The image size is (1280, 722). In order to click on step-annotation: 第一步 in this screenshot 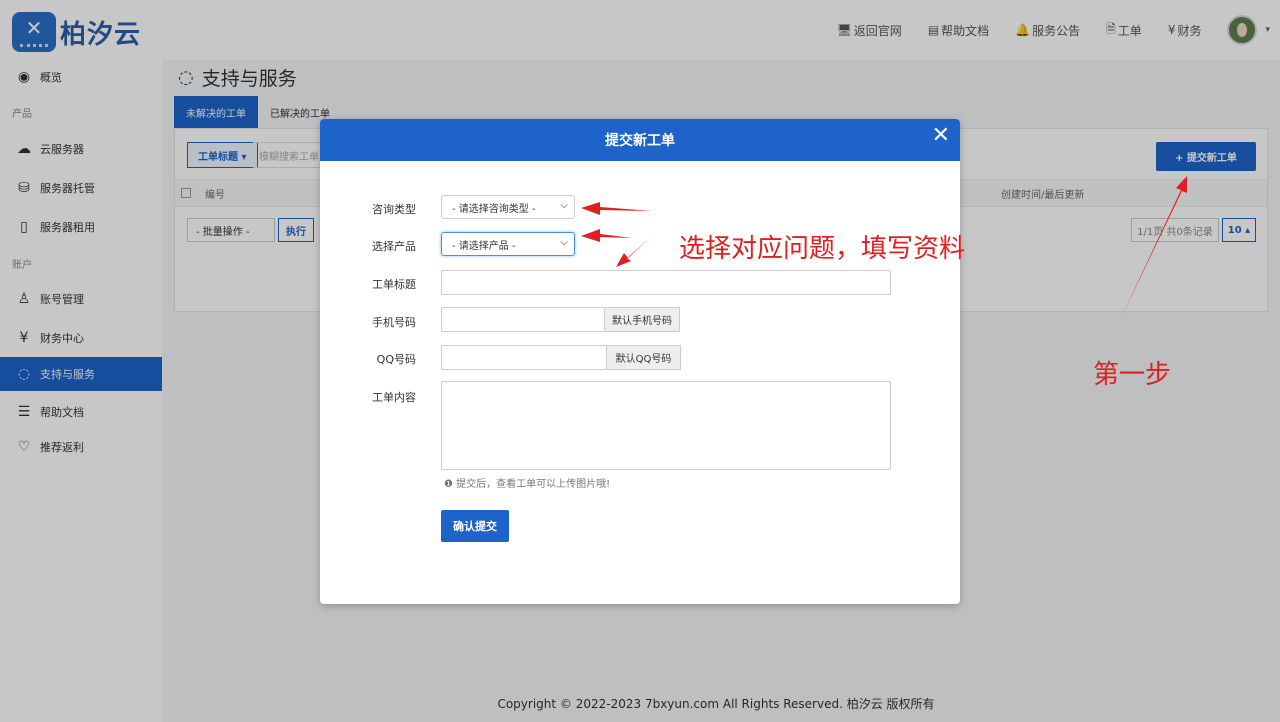, I will do `click(1132, 375)`.